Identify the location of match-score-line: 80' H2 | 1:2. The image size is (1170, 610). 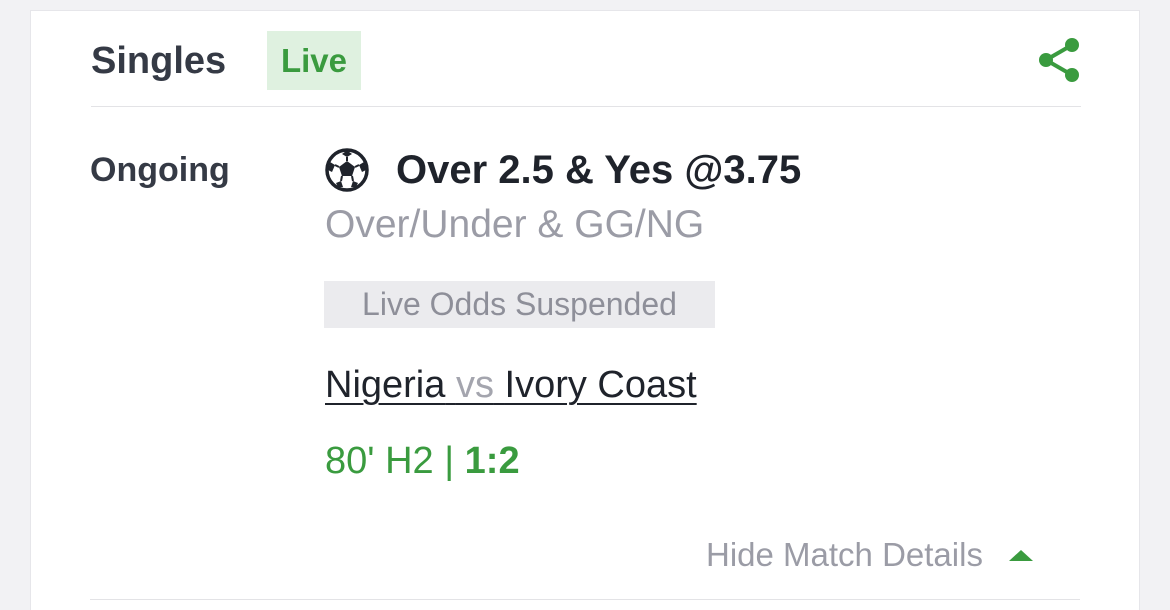
(422, 461).